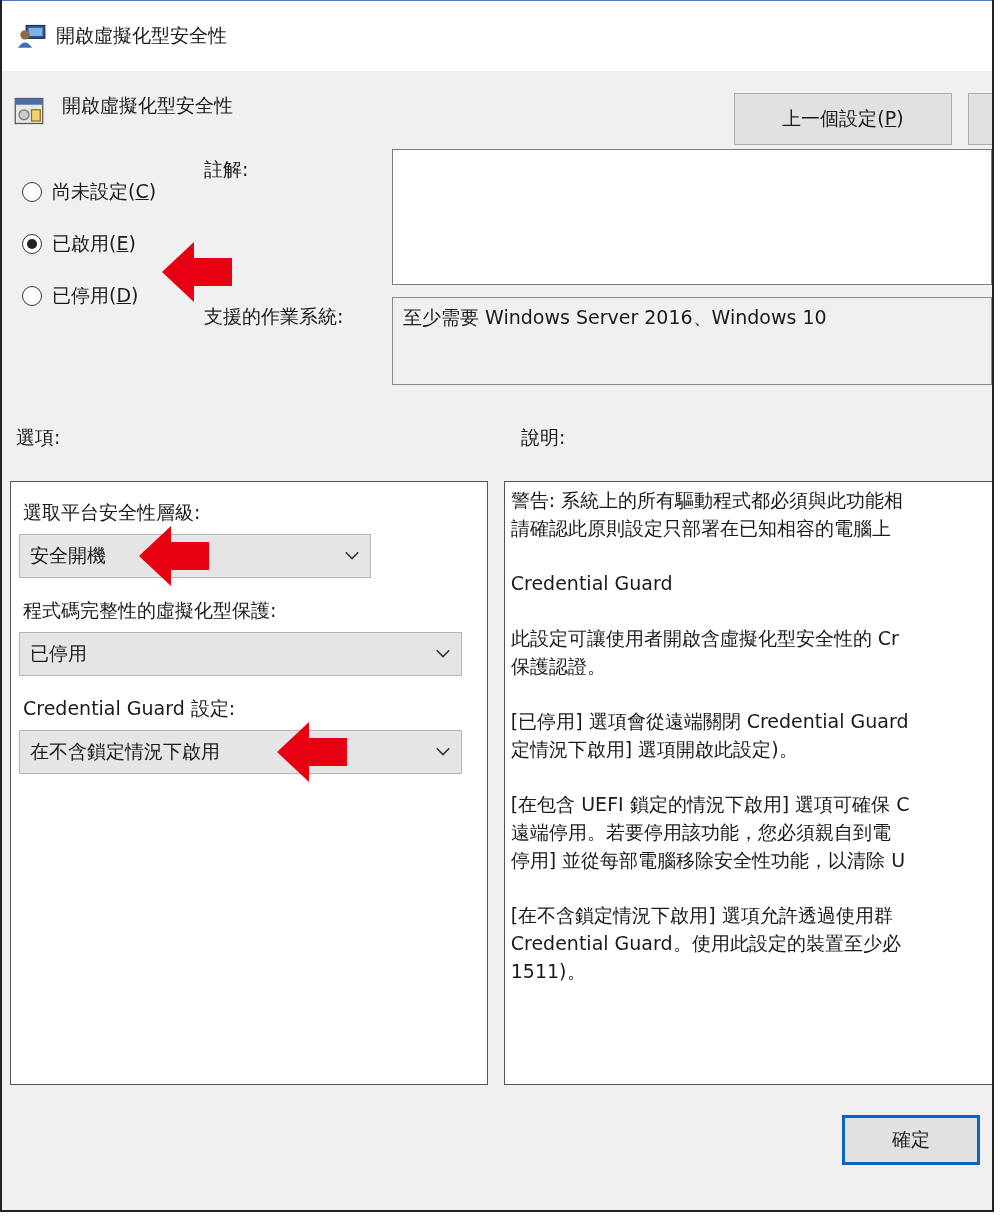 This screenshot has width=1000, height=1216. Describe the element at coordinates (705, 652) in the screenshot. I see `help-paragraph: 此設定可讓使用者開啟含虛擬化型安全性的 Cr 保護認證。` at that location.